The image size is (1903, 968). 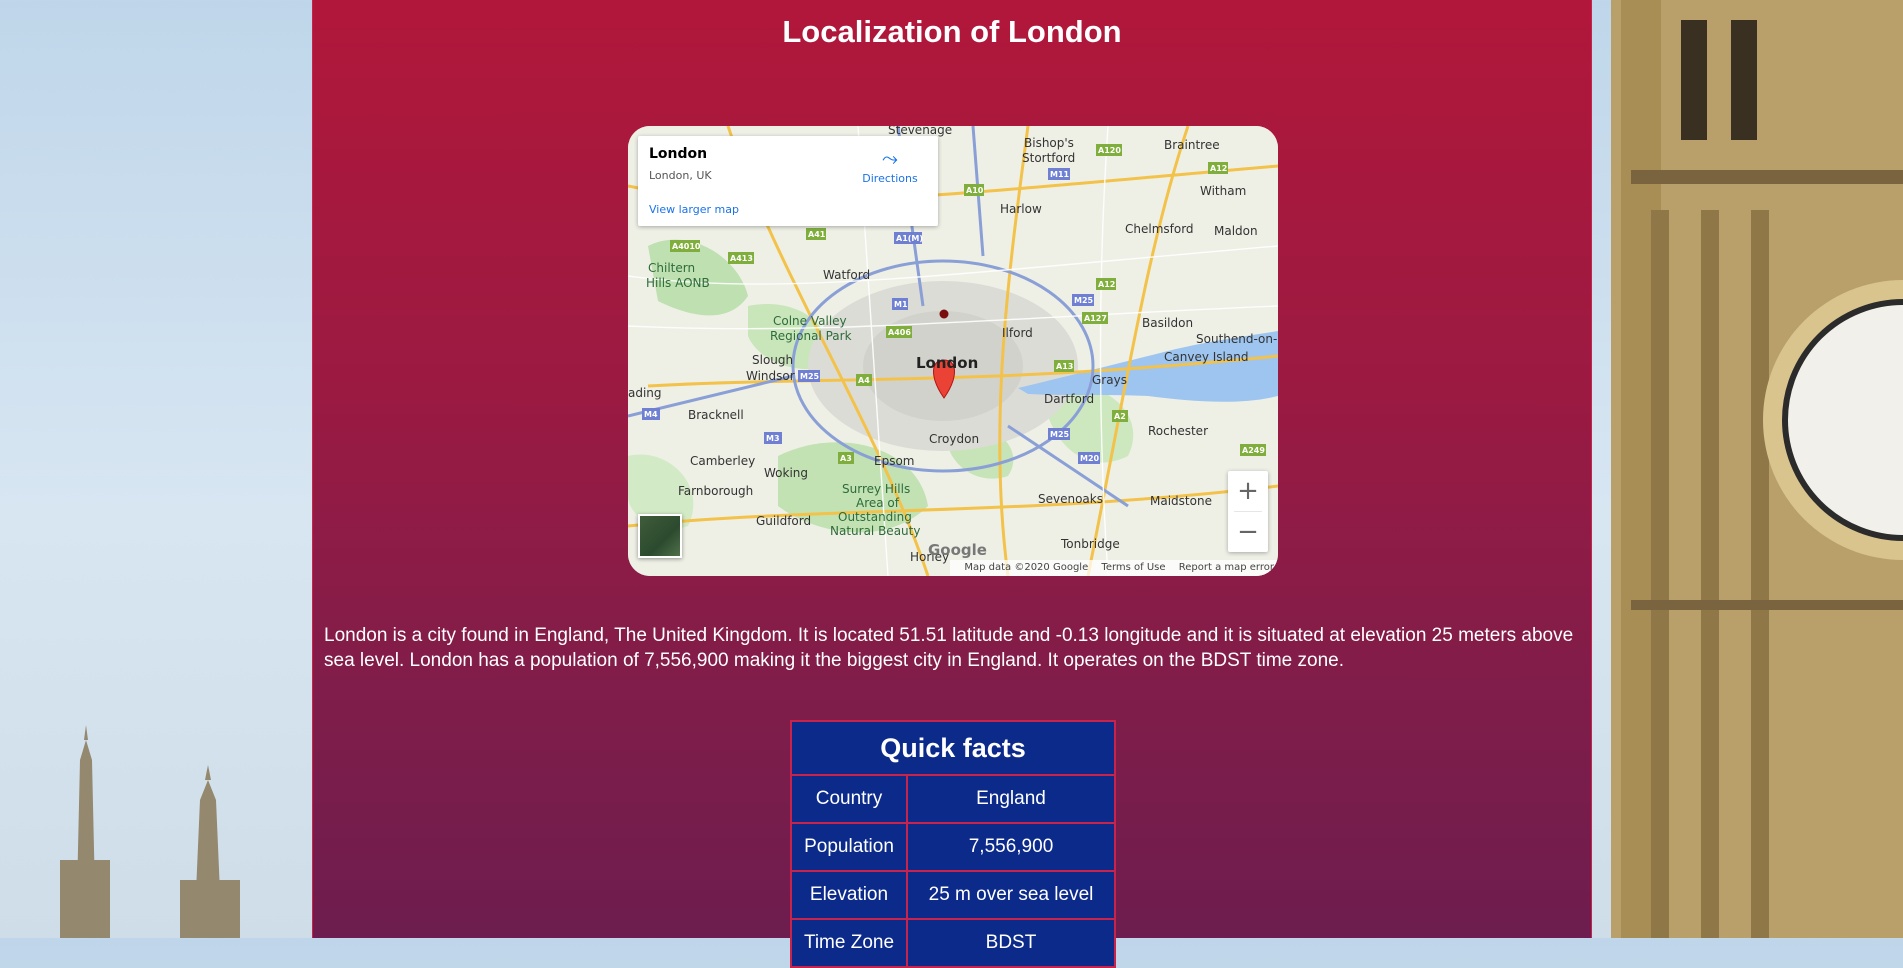 I want to click on svg-text: A249, so click(x=1253, y=450).